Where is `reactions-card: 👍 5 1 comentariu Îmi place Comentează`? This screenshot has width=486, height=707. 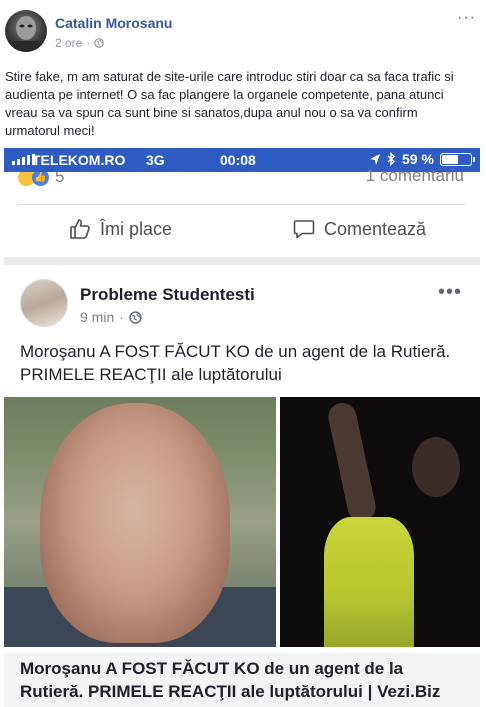
reactions-card: 👍 5 1 comentariu Îmi place Comentează is located at coordinates (242, 211).